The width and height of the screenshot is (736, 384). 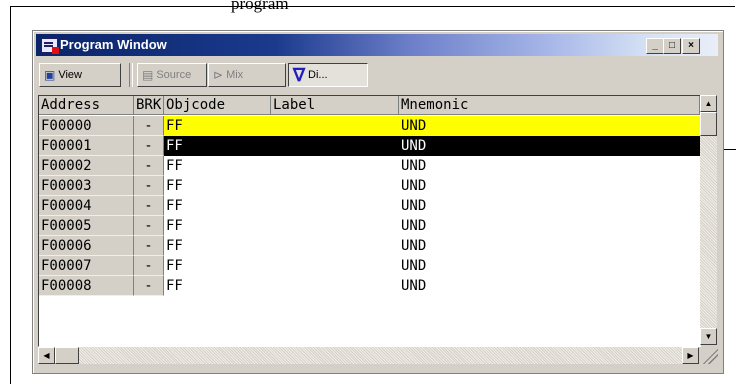 I want to click on scroll-left-arrow-icon: ◀, so click(x=46, y=355).